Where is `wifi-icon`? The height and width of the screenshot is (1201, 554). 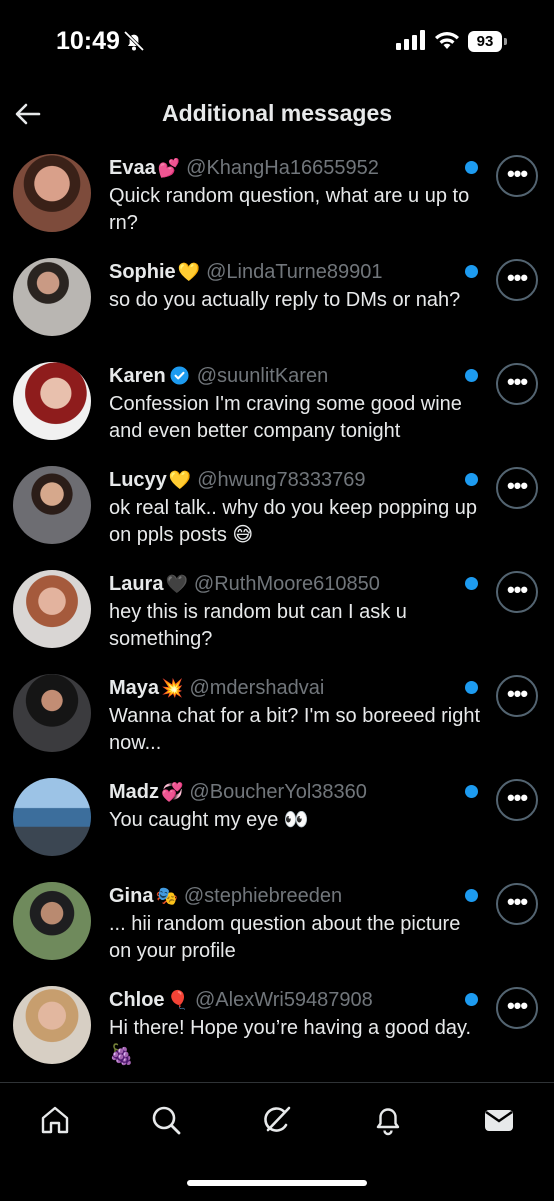 wifi-icon is located at coordinates (447, 40).